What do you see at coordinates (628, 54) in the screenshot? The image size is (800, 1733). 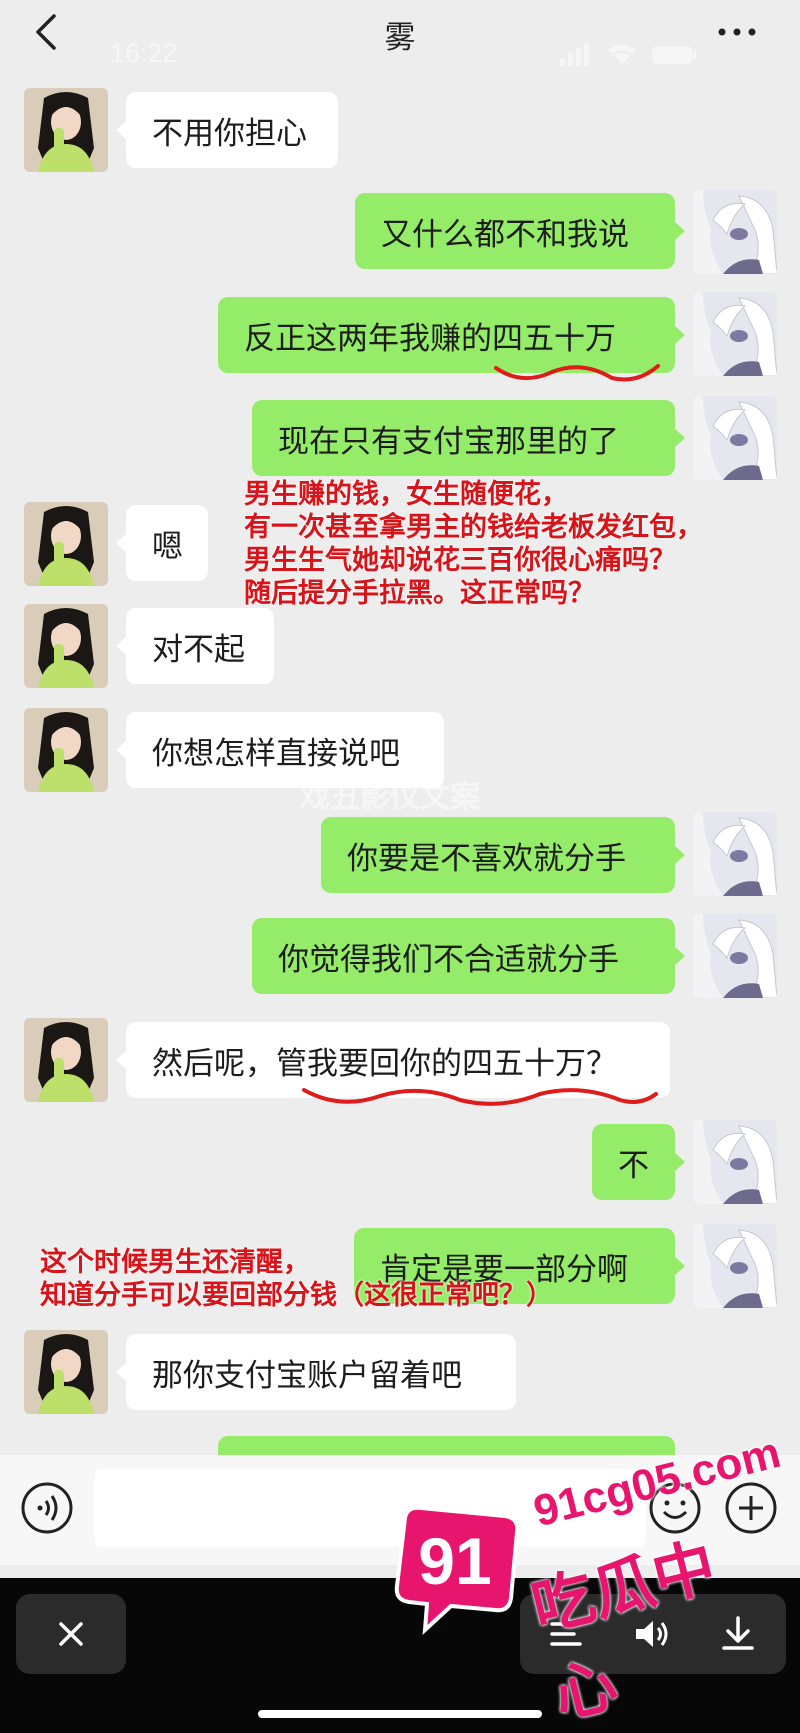 I see `status-icons` at bounding box center [628, 54].